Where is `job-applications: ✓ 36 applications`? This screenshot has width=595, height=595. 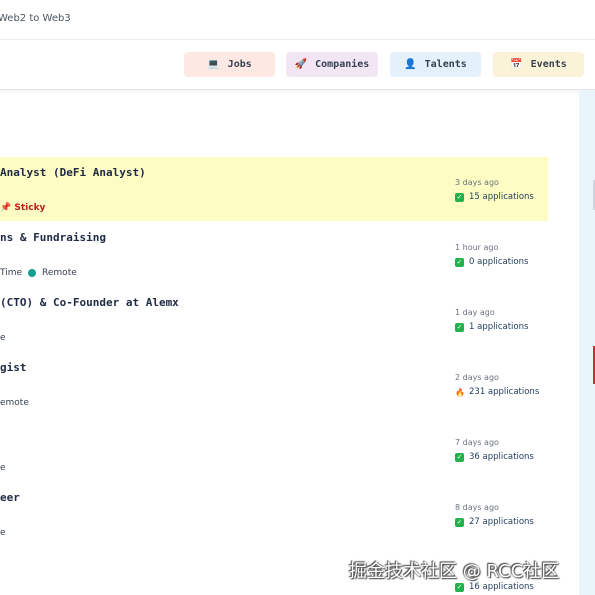
job-applications: ✓ 36 applications is located at coordinates (494, 457).